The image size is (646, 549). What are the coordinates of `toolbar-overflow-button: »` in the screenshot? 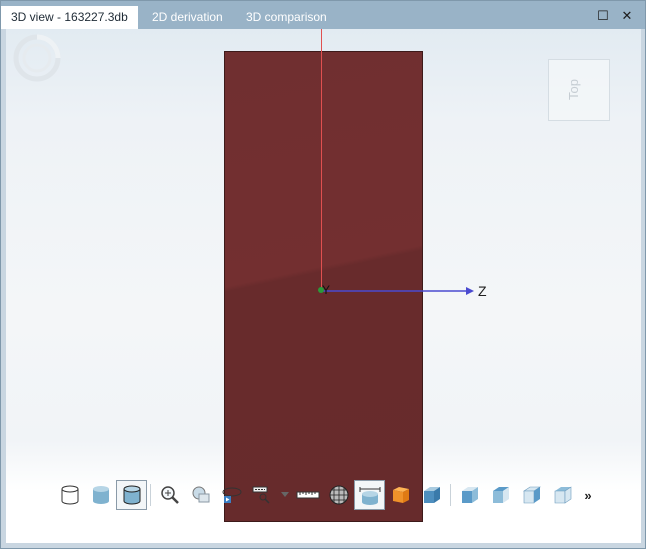 It's located at (588, 495).